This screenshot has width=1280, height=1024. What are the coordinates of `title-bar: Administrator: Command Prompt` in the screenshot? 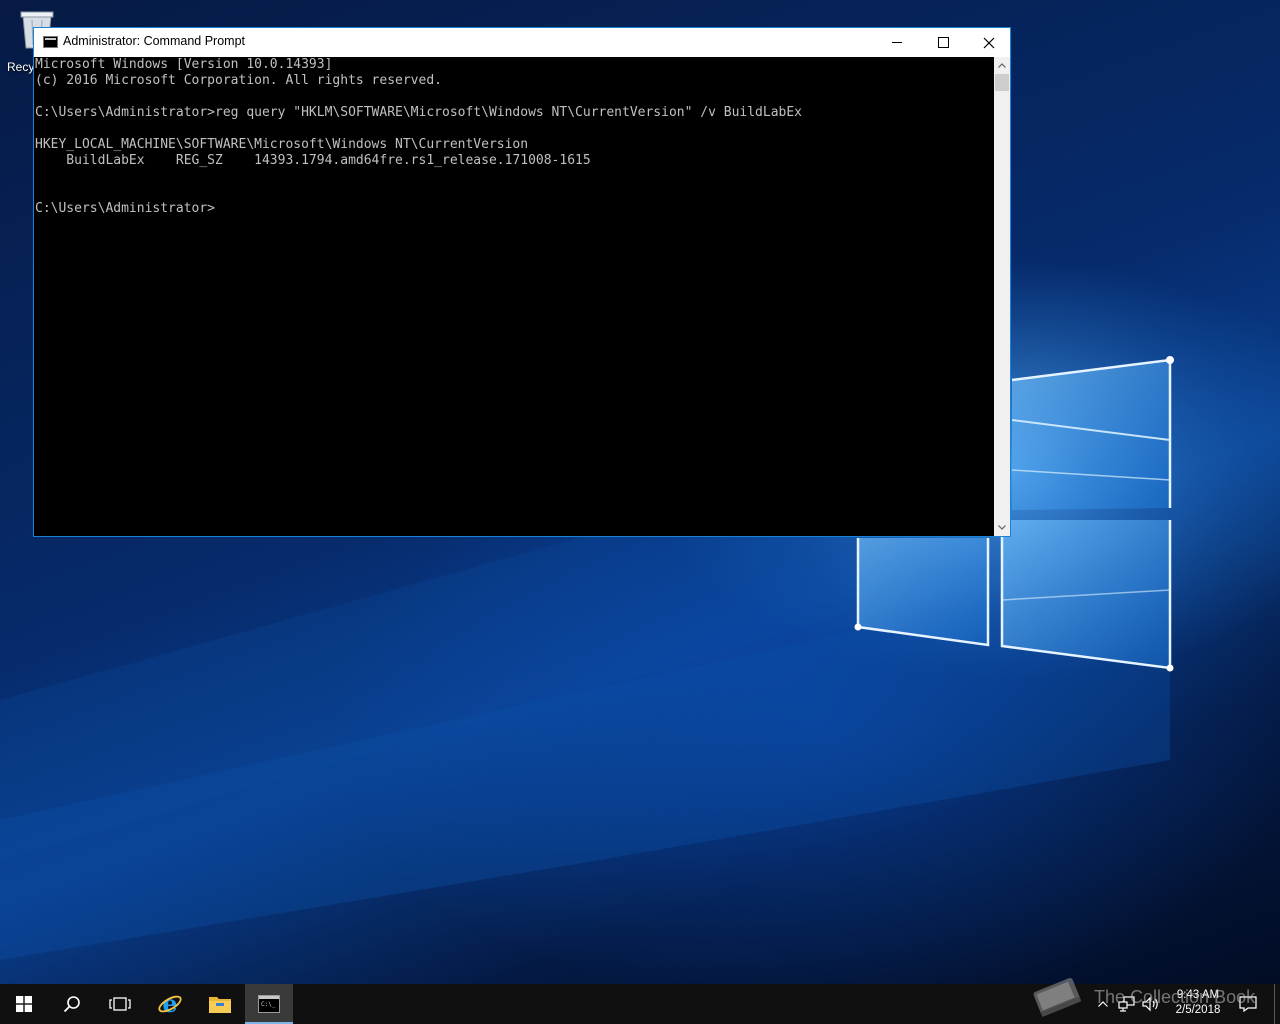 It's located at (522, 42).